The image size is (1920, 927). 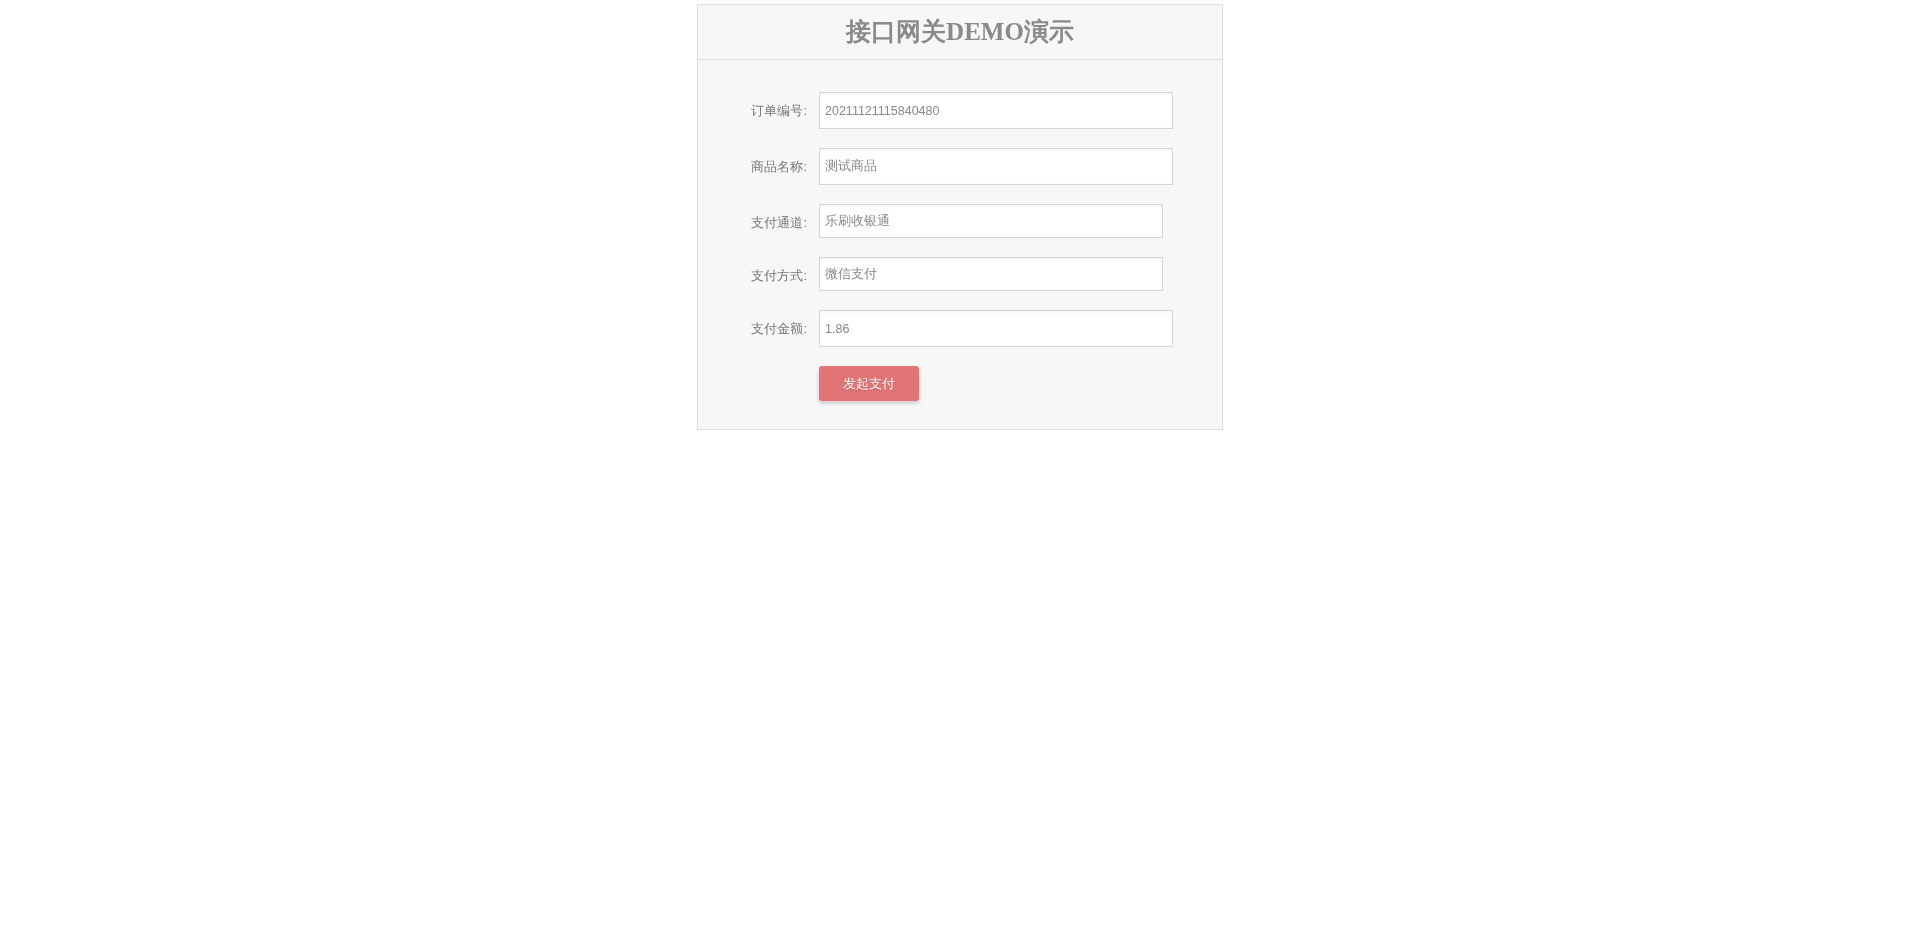 What do you see at coordinates (996, 110) in the screenshot?
I see `input-field: 20211121115840480` at bounding box center [996, 110].